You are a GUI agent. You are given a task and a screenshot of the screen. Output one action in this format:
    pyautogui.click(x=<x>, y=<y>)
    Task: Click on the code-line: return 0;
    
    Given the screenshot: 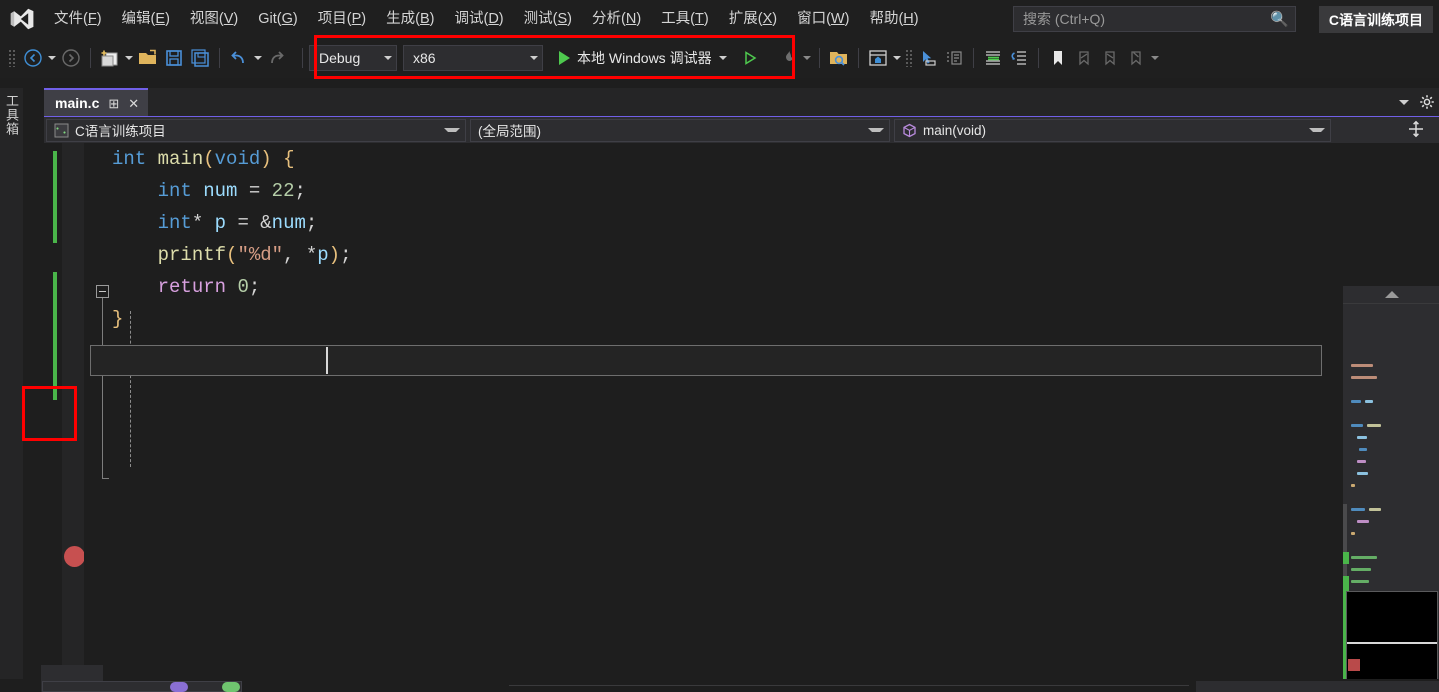 What is the action you would take?
    pyautogui.click(x=727, y=287)
    